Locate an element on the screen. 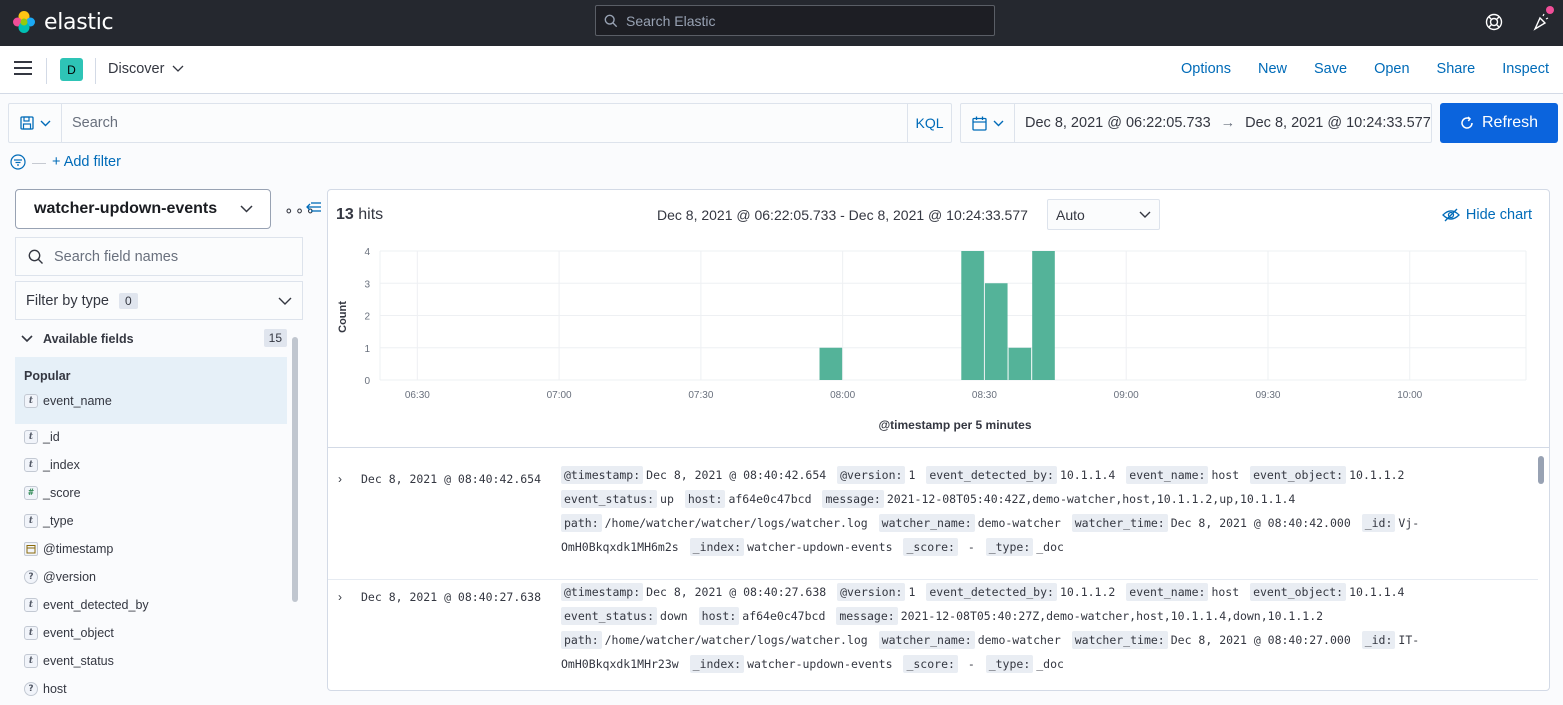 The image size is (1563, 705). start-date: Dec 8, 2021 @ 06:22:05.733 is located at coordinates (1118, 123).